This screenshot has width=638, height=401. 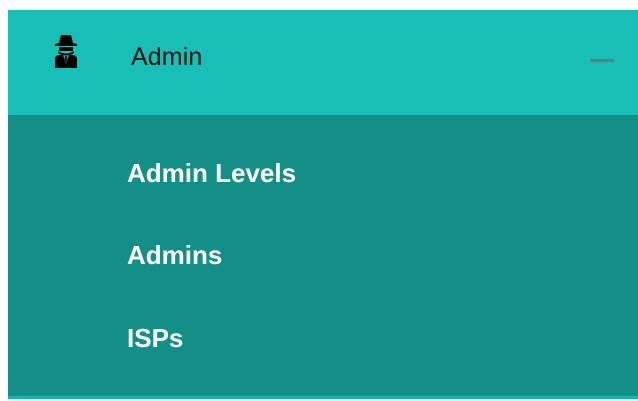 I want to click on admin-menu-title: Admin, so click(x=167, y=57).